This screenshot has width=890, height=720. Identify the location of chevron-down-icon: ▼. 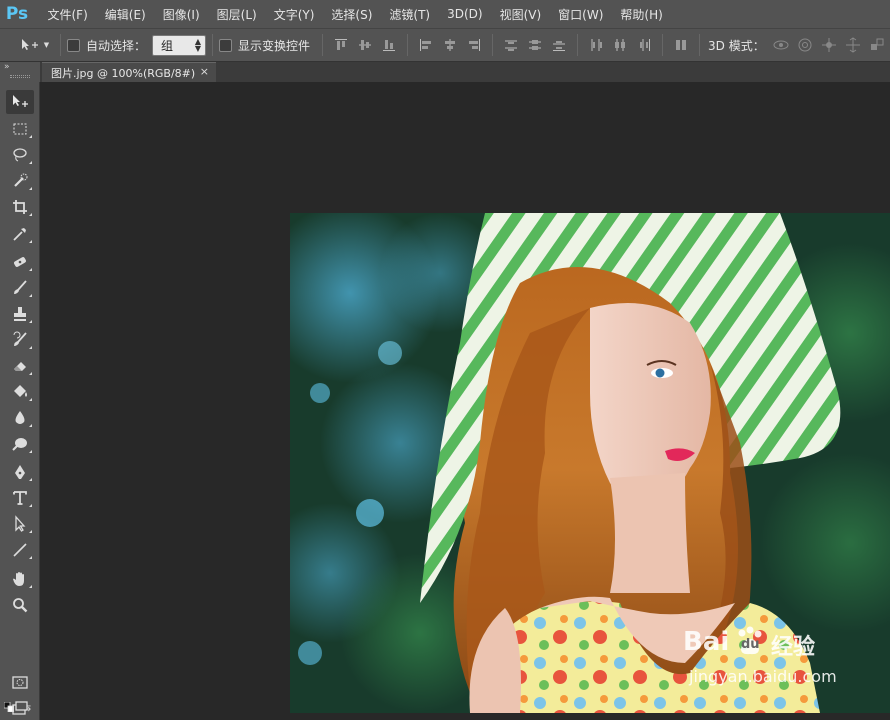
(46, 45).